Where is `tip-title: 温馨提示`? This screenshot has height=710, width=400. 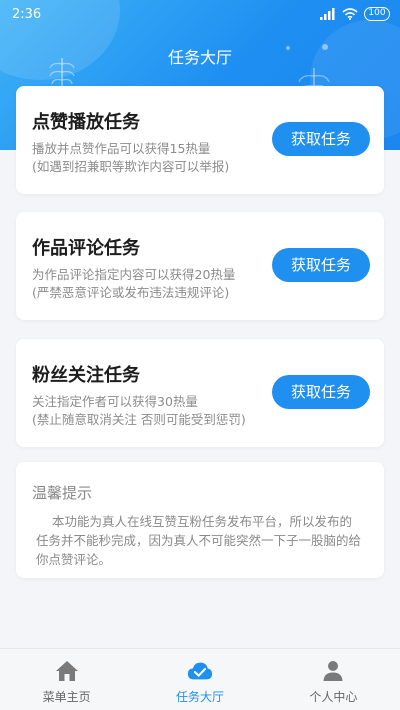
tip-title: 温馨提示 is located at coordinates (62, 493).